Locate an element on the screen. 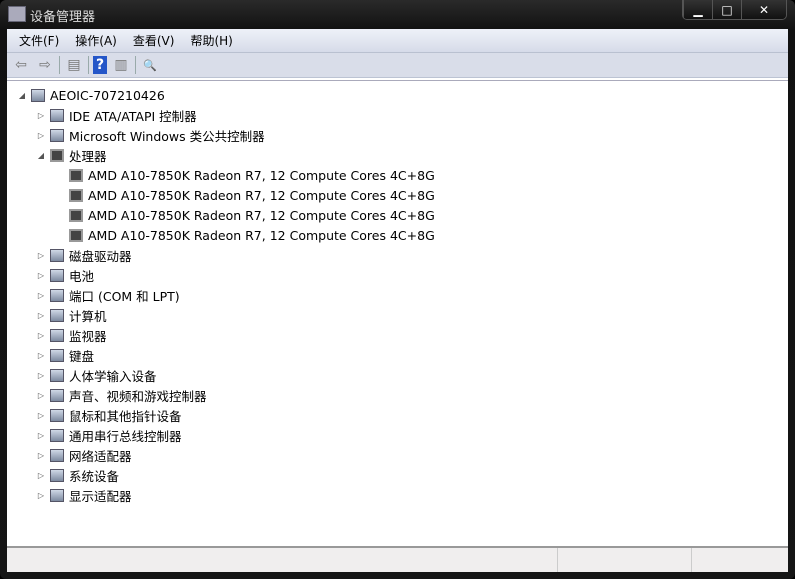 This screenshot has width=795, height=579. help-button: ? is located at coordinates (100, 65).